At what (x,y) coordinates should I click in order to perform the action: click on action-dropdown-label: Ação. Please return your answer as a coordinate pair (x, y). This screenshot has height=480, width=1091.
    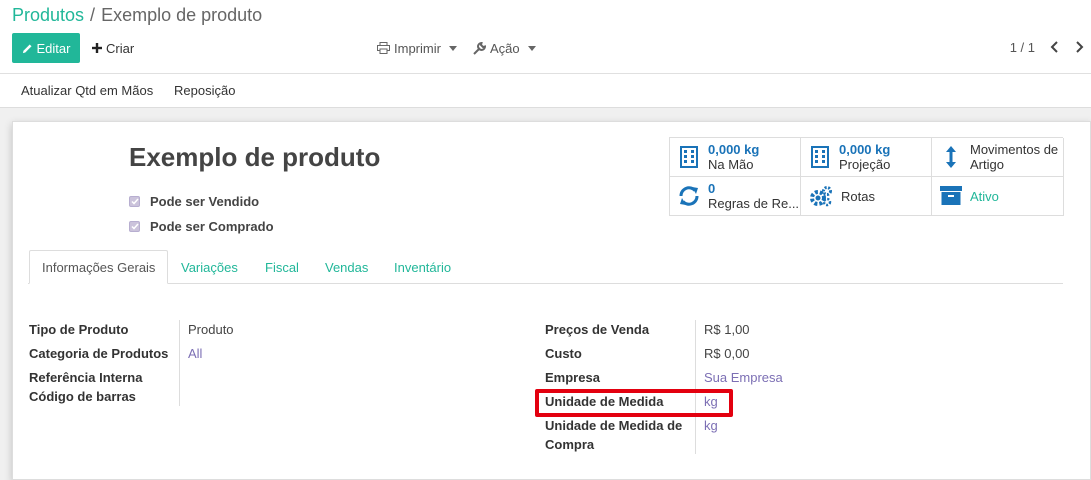
    Looking at the image, I should click on (505, 48).